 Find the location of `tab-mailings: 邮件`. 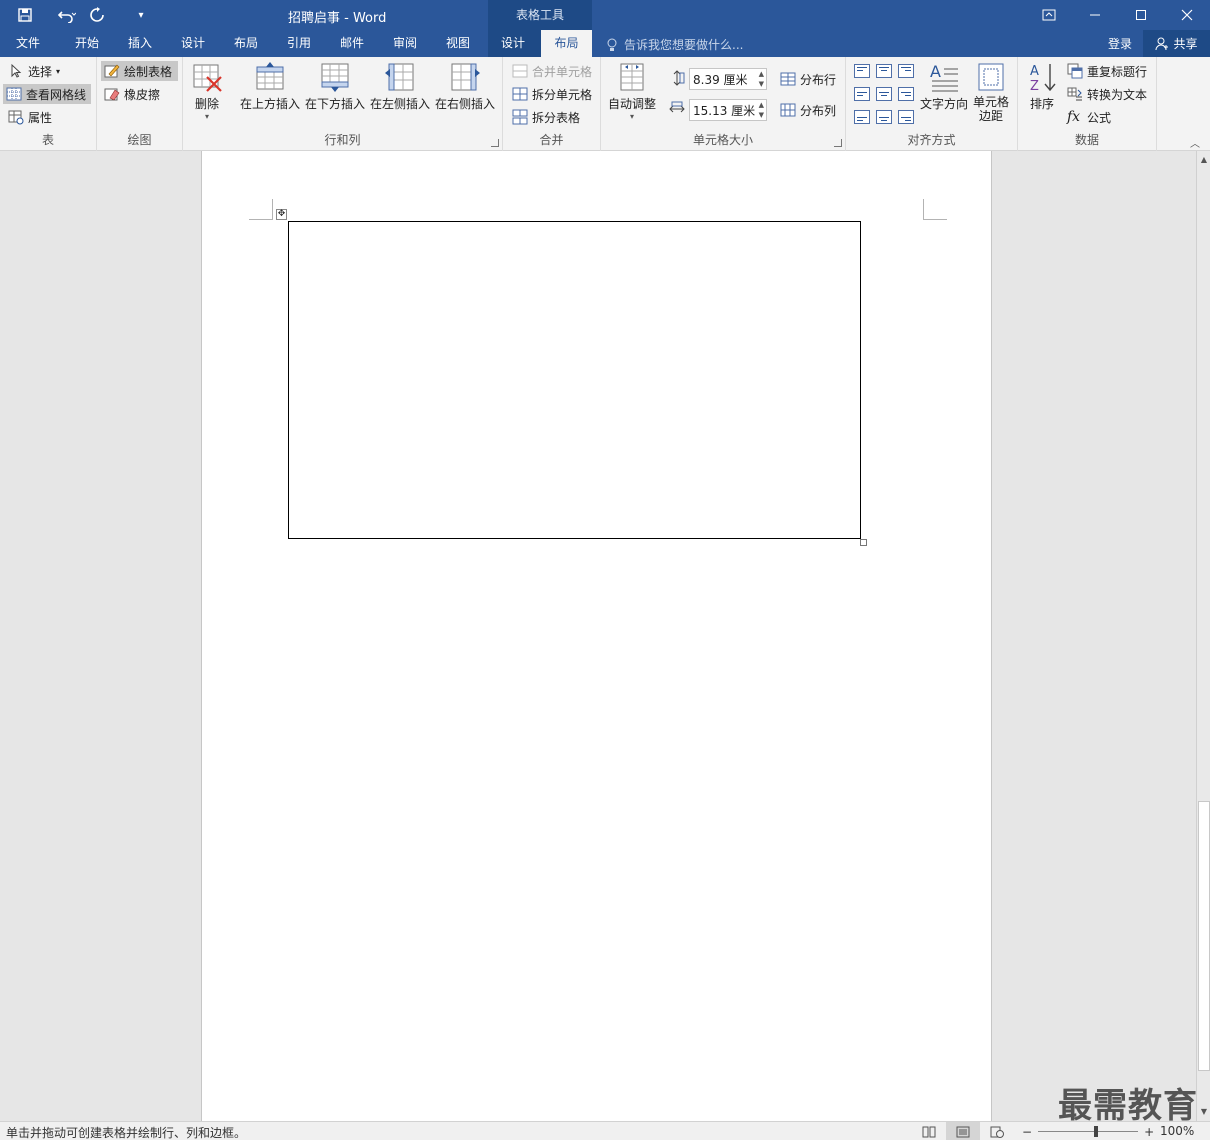

tab-mailings: 邮件 is located at coordinates (352, 43).